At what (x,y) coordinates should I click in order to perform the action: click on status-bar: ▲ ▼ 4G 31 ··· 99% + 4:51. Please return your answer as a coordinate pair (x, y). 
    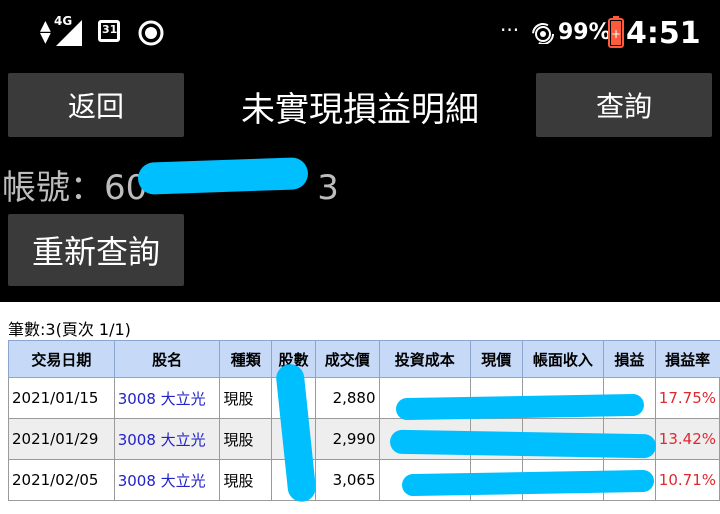
    Looking at the image, I should click on (360, 33).